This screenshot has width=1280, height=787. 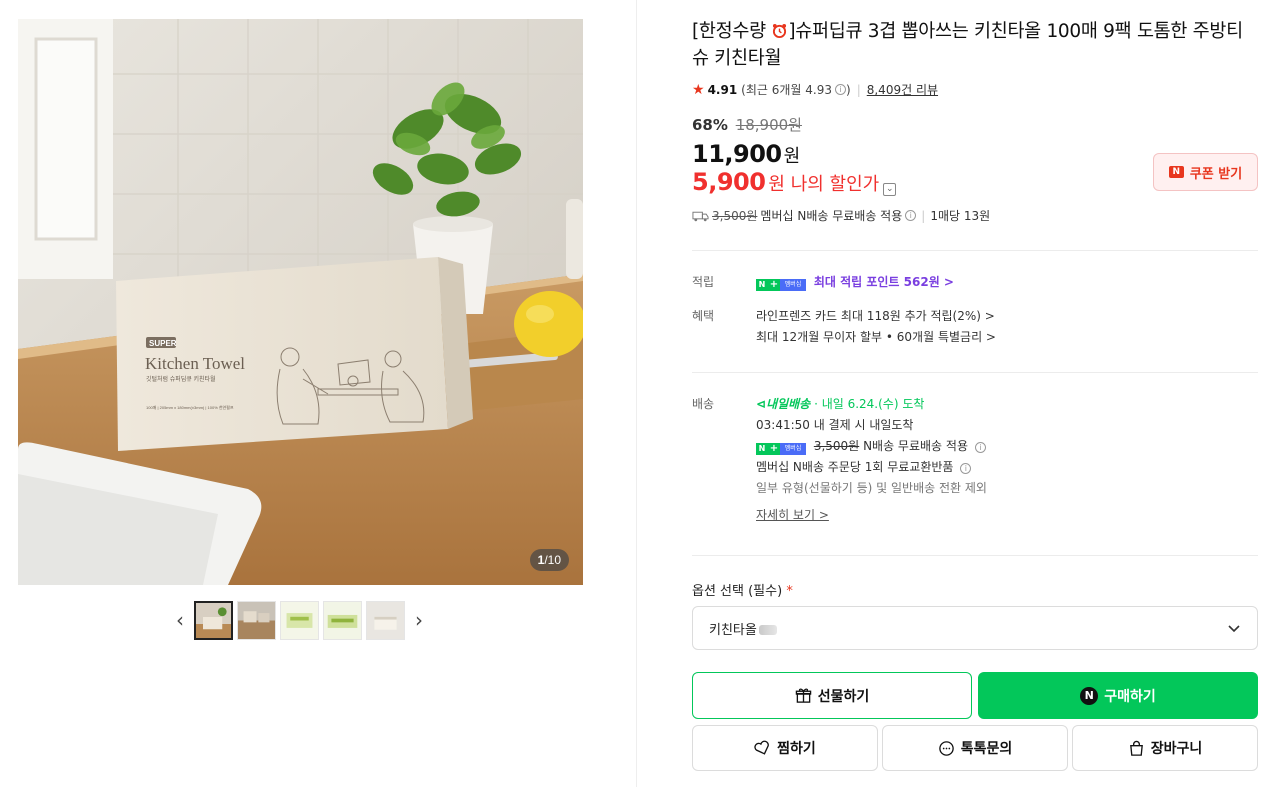 I want to click on sale-price-unit: 원, so click(x=792, y=156).